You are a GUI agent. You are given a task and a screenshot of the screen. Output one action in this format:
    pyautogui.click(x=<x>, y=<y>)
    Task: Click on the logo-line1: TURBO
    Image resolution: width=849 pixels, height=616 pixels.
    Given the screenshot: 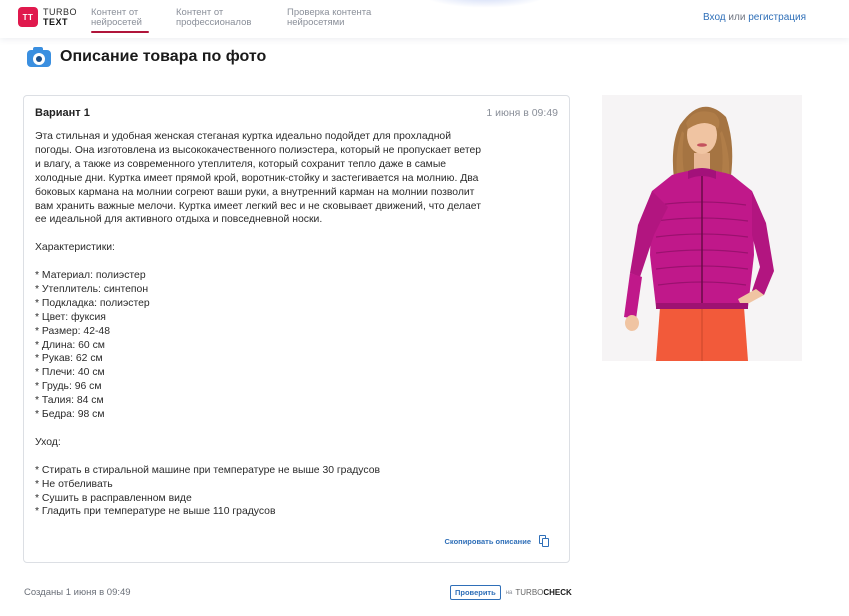 What is the action you would take?
    pyautogui.click(x=60, y=12)
    